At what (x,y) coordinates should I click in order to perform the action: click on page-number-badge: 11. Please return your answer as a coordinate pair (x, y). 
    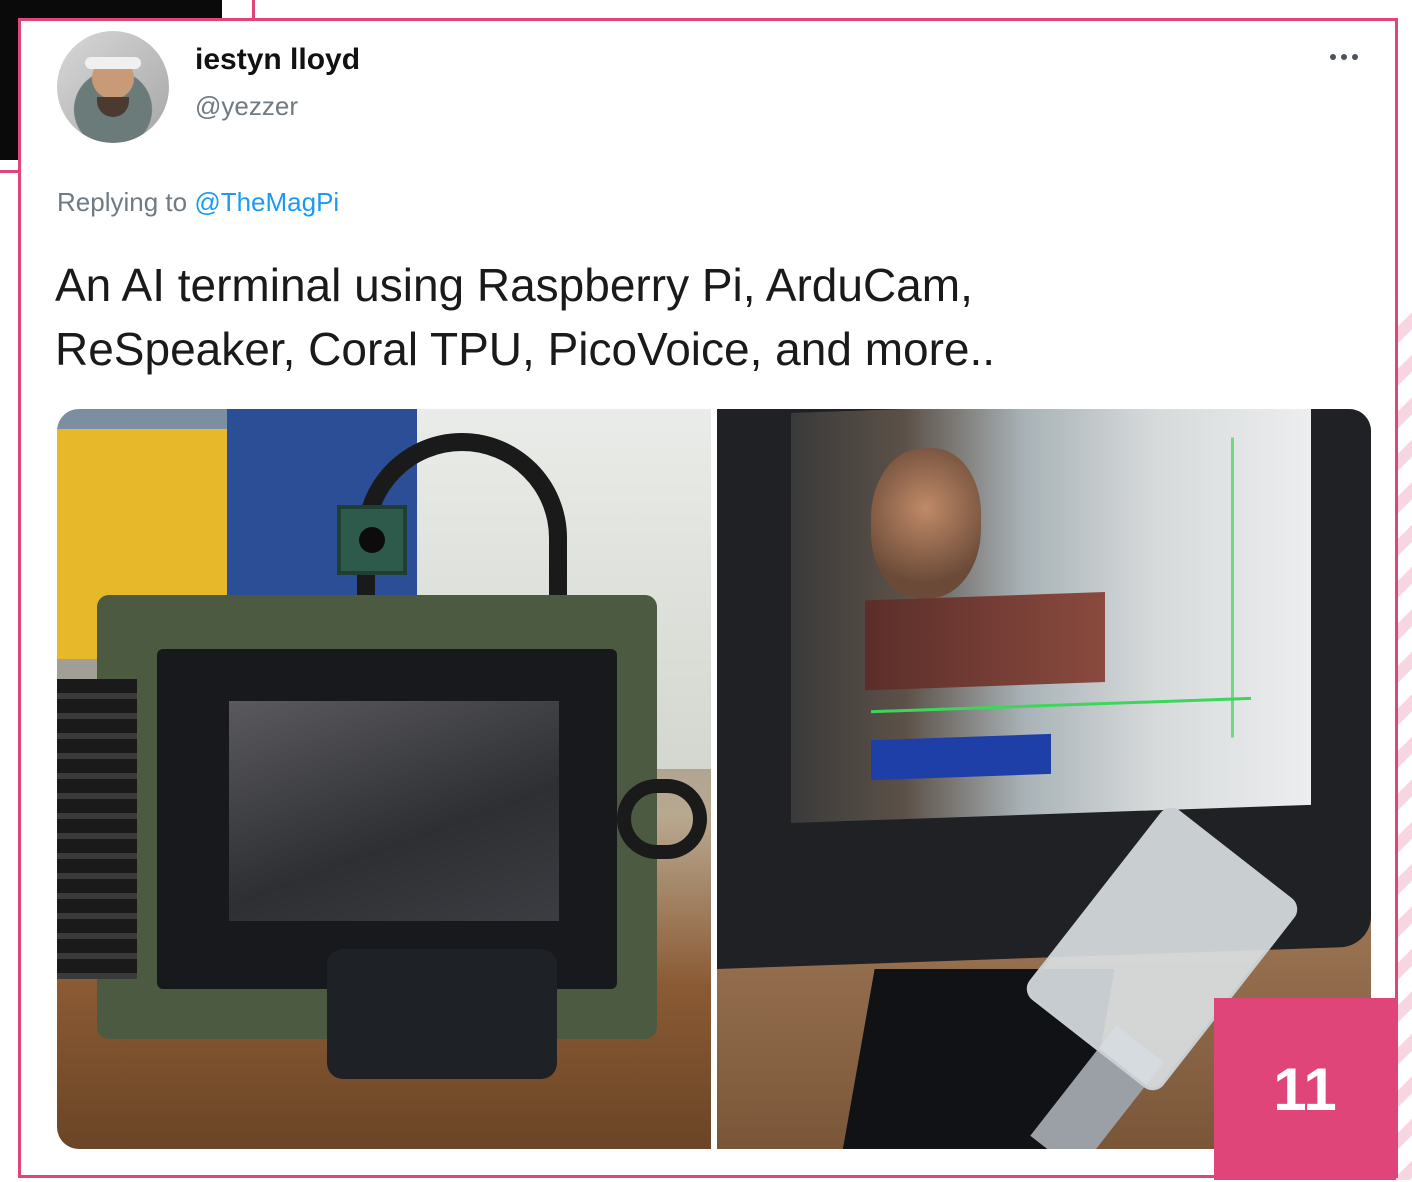
    Looking at the image, I should click on (1305, 1089).